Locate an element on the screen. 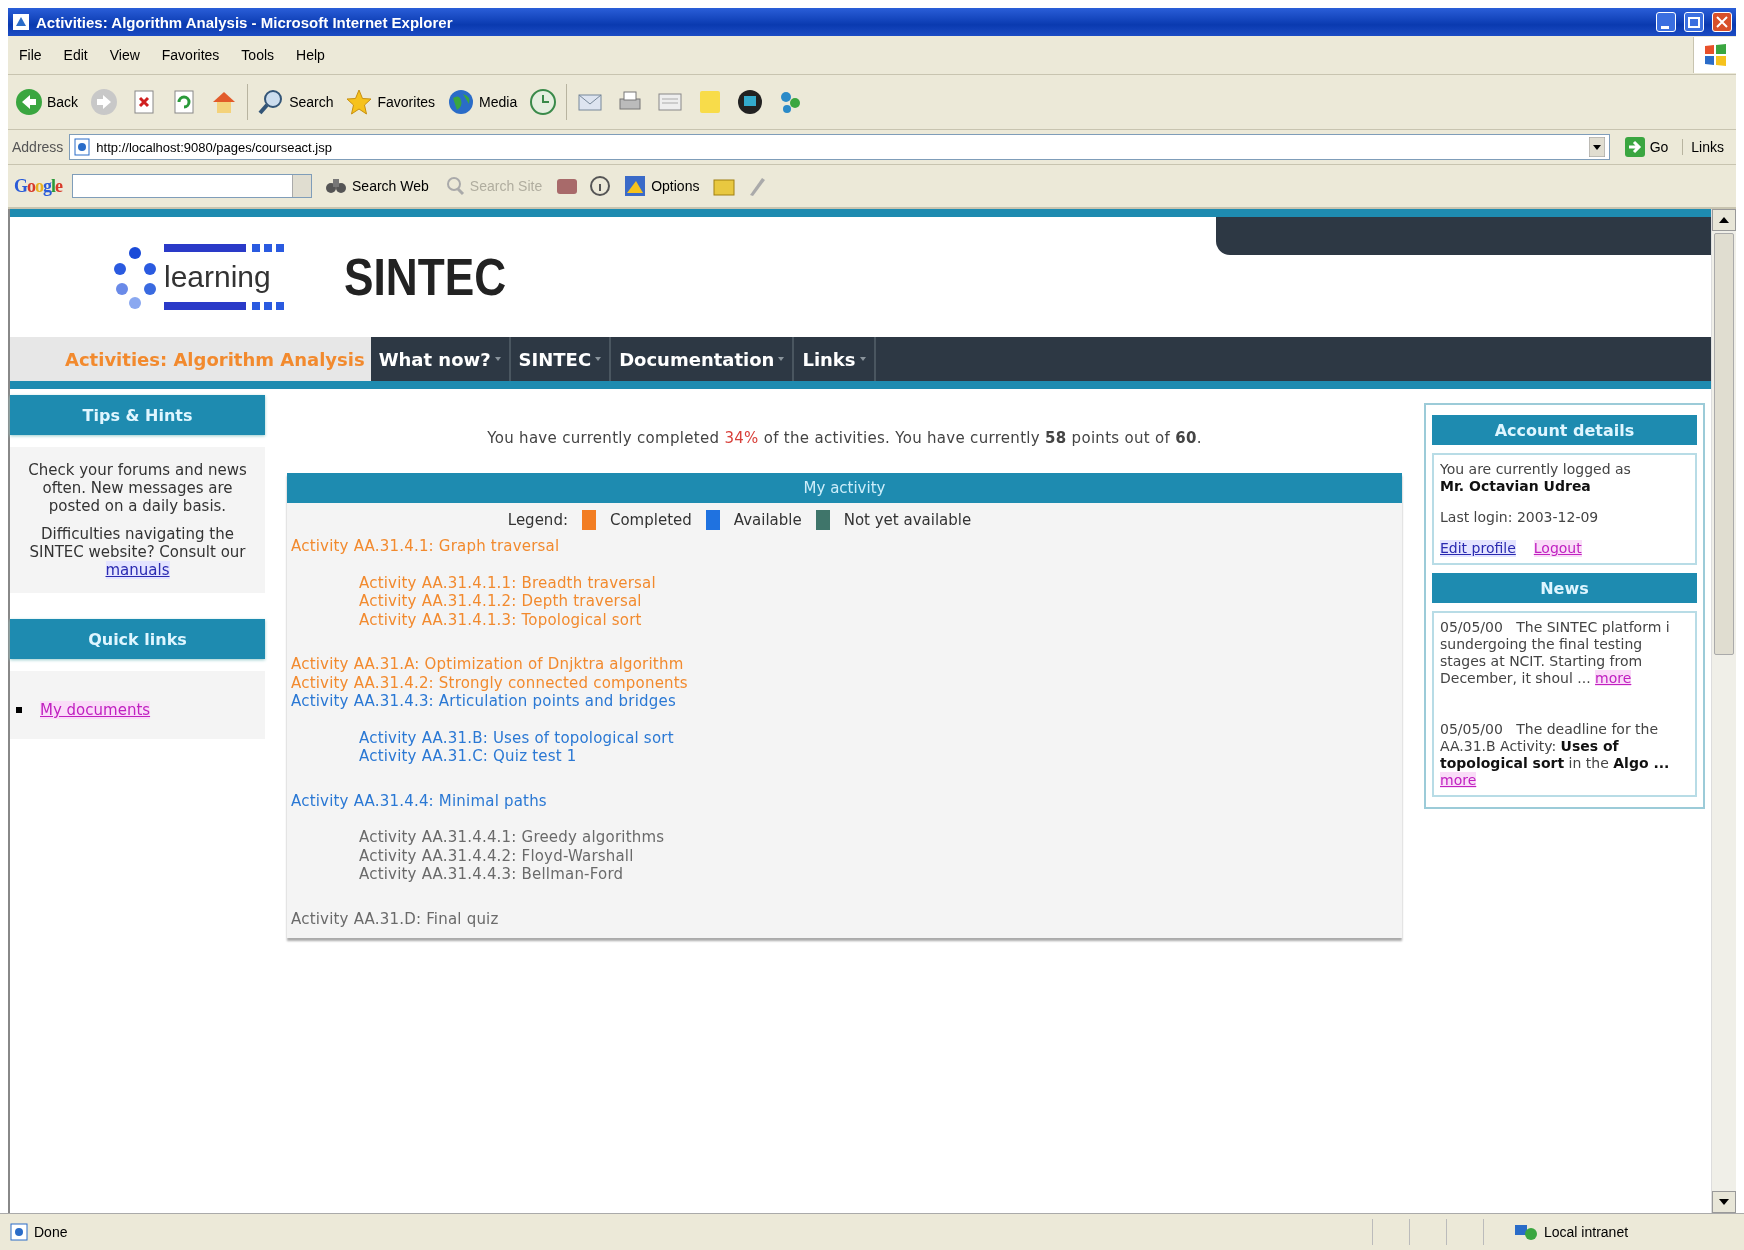 The height and width of the screenshot is (1250, 1744). google-logo: Google is located at coordinates (38, 186).